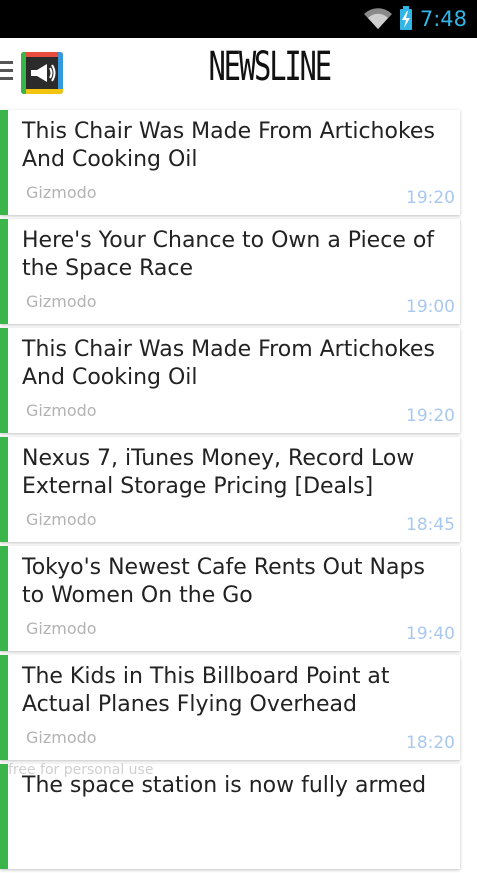  I want to click on article-time: 18:20, so click(430, 743).